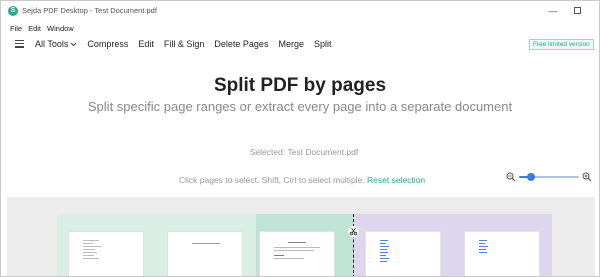  What do you see at coordinates (146, 44) in the screenshot?
I see `nav-edit: Edit` at bounding box center [146, 44].